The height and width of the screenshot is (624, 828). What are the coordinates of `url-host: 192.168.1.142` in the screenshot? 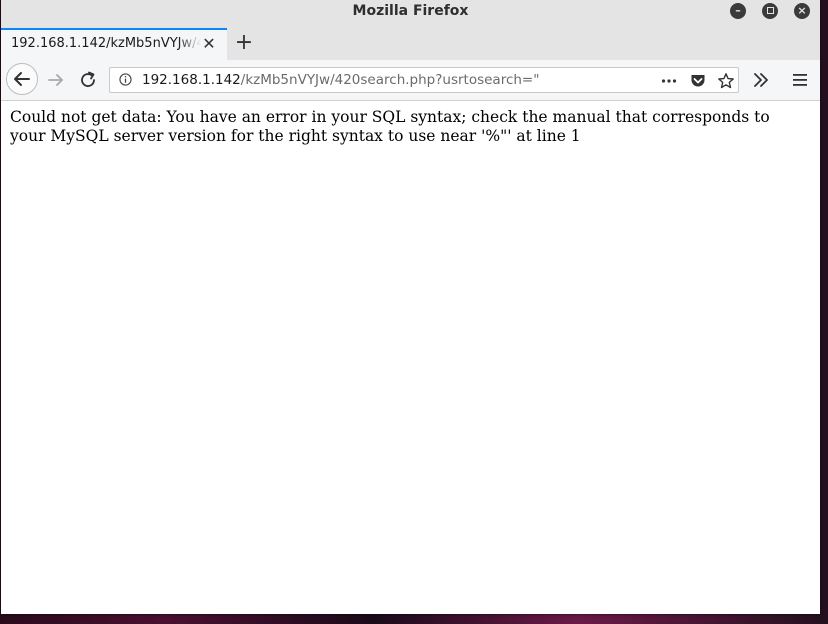 It's located at (191, 80).